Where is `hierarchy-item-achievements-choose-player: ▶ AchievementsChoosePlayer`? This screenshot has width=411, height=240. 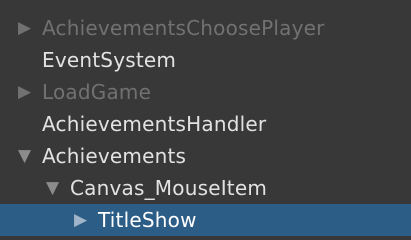
hierarchy-item-achievements-choose-player: ▶ AchievementsChoosePlayer is located at coordinates (205, 28).